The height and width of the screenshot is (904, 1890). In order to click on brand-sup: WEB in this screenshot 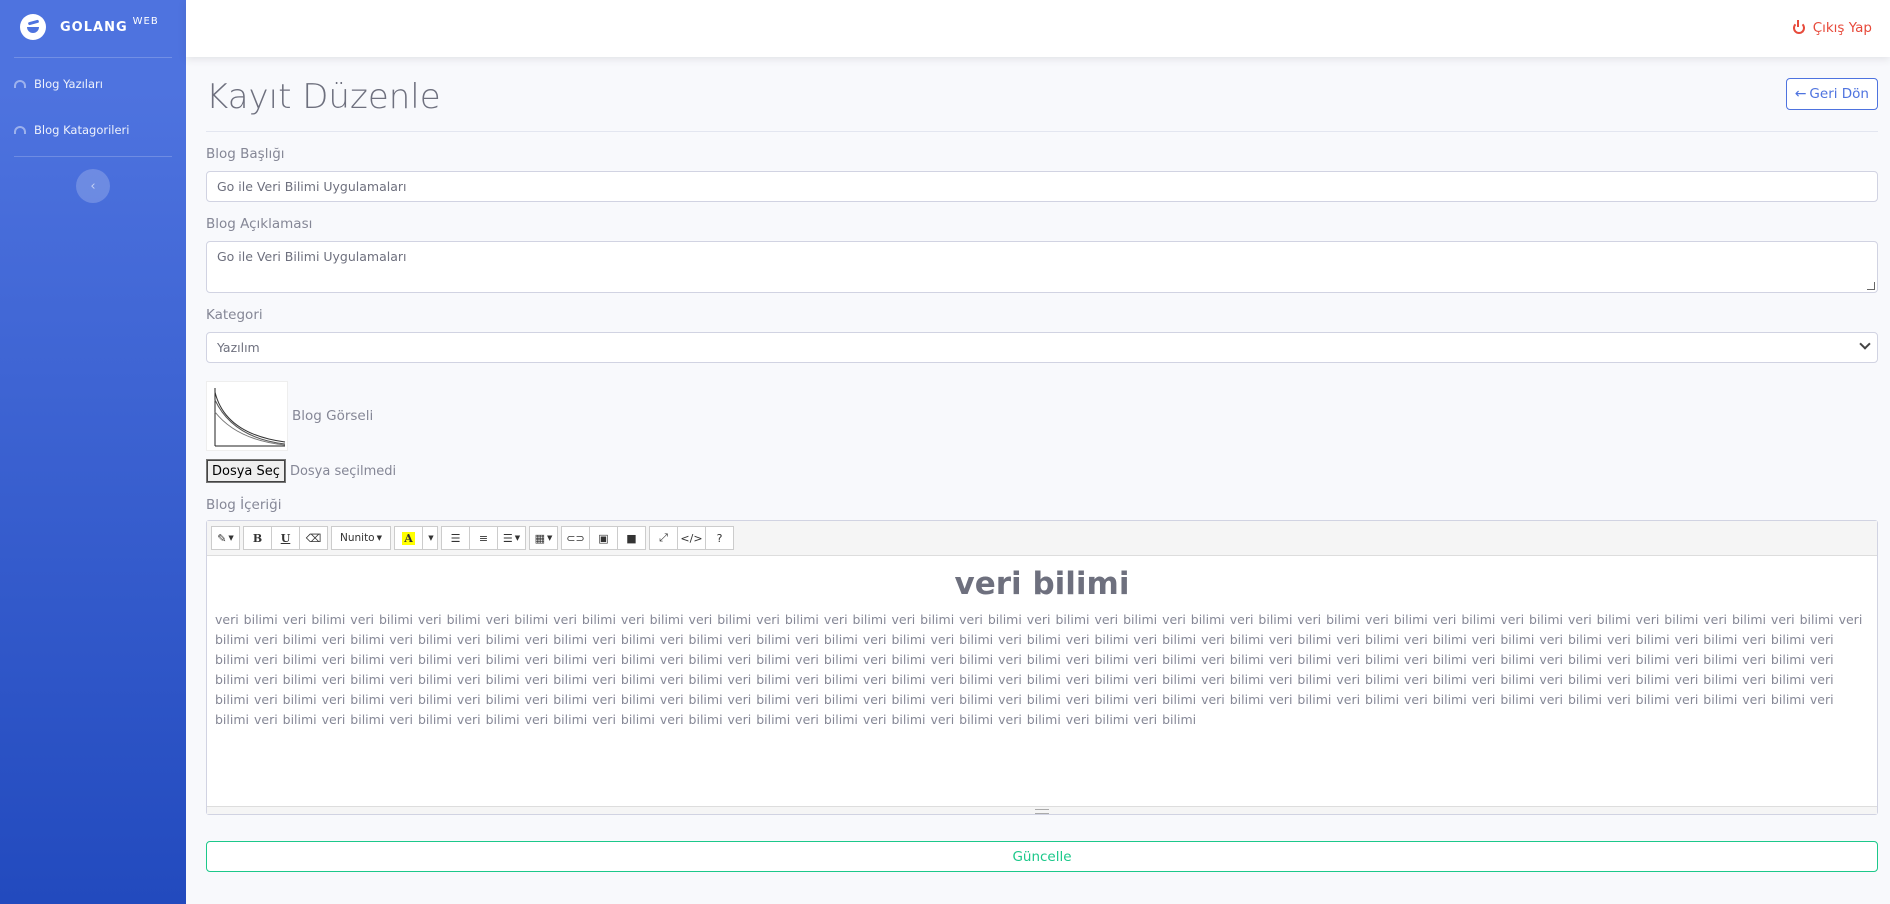, I will do `click(145, 21)`.